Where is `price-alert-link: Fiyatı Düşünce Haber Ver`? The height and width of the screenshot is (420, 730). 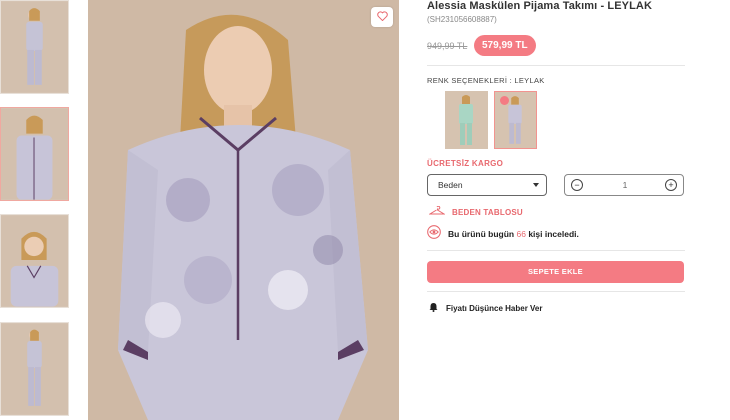 price-alert-link: Fiyatı Düşünce Haber Ver is located at coordinates (485, 308).